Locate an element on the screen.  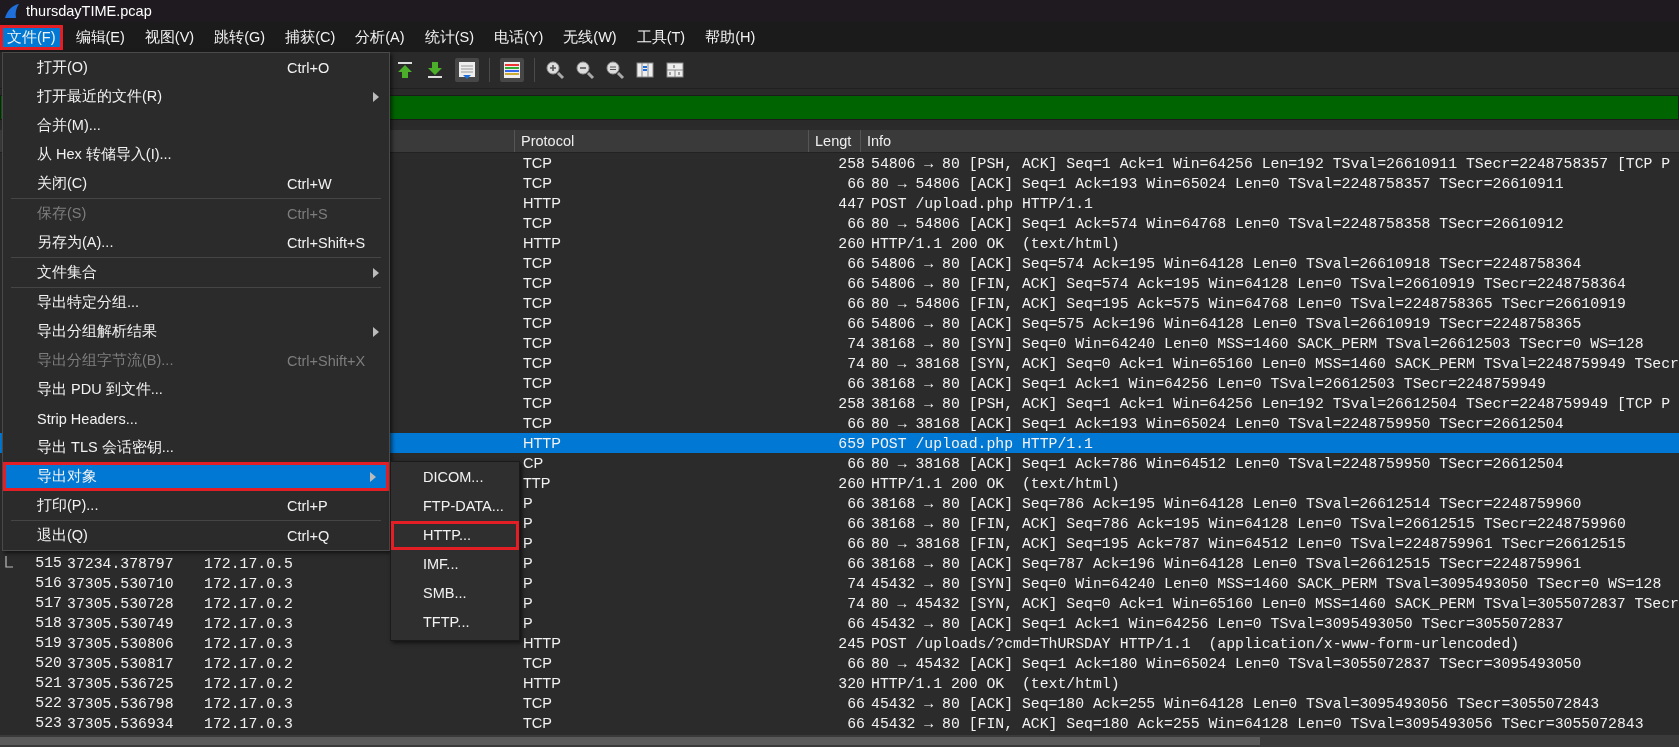
menu-bar-item: 编辑(E) is located at coordinates (100, 37).